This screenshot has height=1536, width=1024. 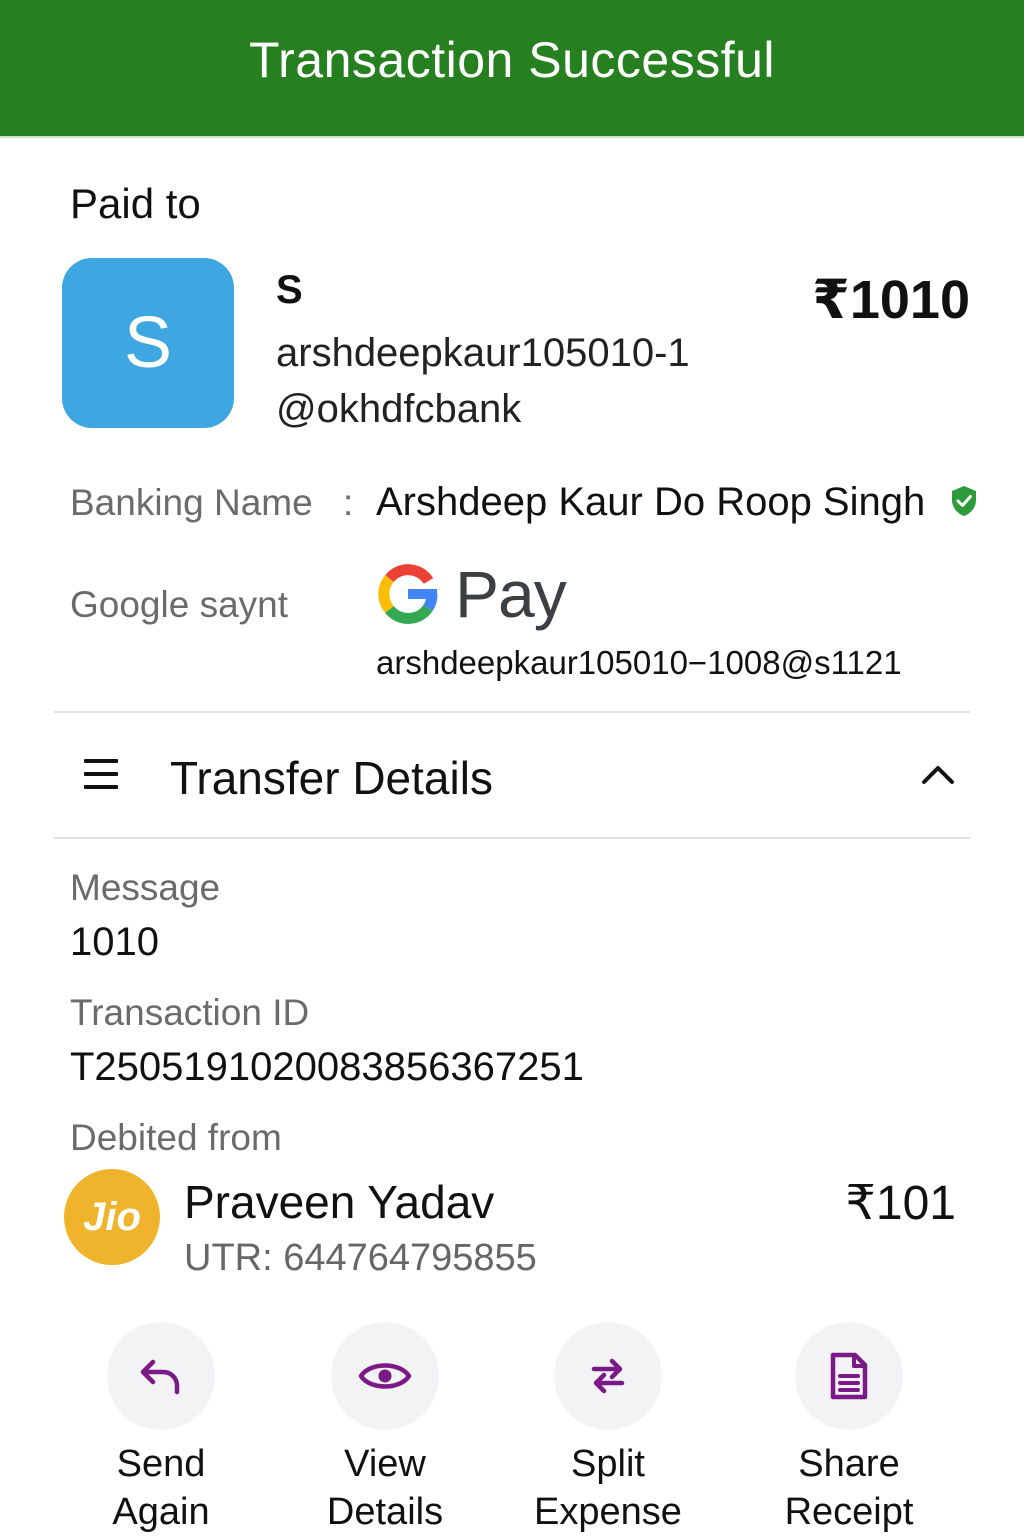 I want to click on debited-from-label: Debited from, so click(x=176, y=1137).